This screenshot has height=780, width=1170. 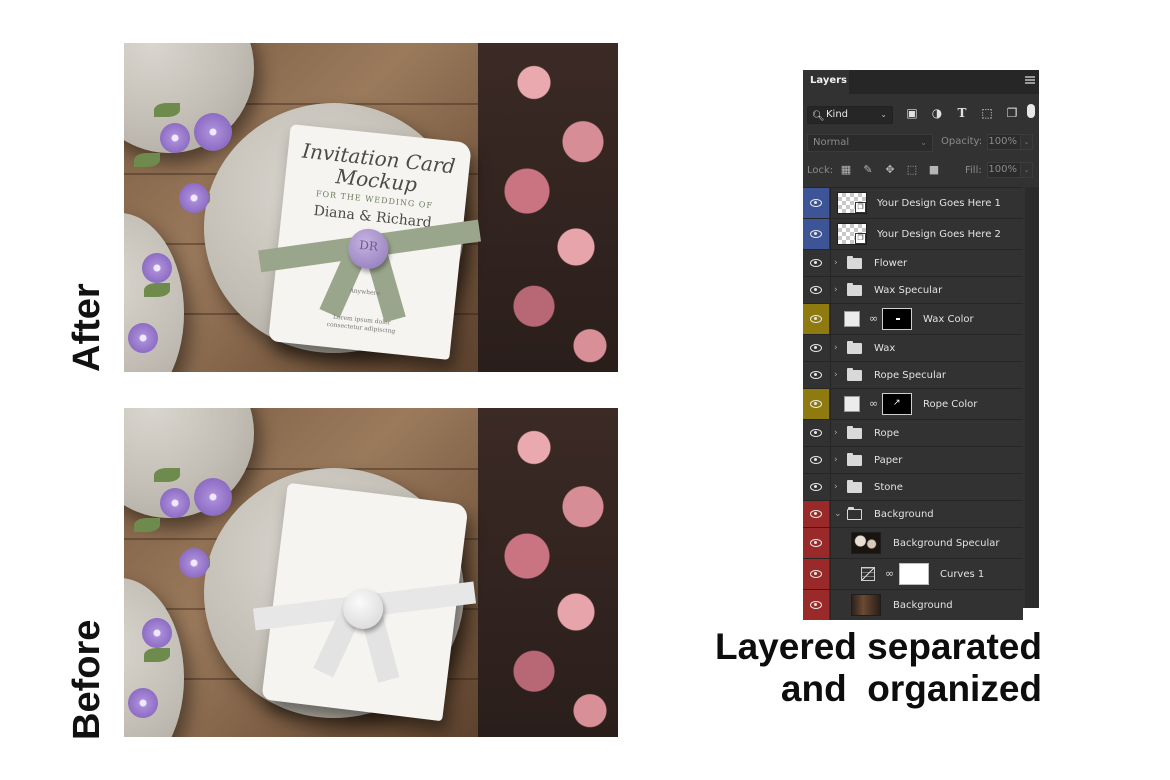 I want to click on lock-image-brush-icon: ✎, so click(x=868, y=170).